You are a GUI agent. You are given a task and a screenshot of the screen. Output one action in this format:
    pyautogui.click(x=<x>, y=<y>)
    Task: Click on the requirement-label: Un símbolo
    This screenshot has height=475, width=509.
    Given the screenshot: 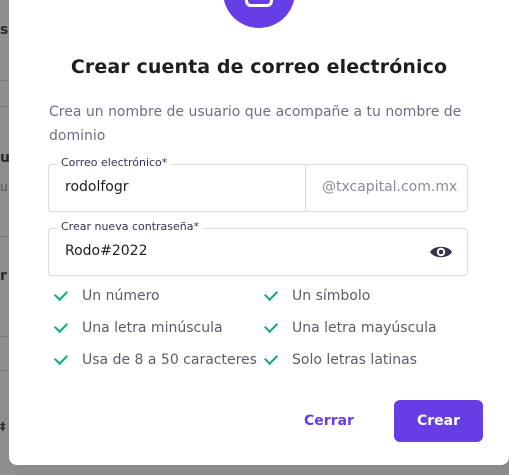 What is the action you would take?
    pyautogui.click(x=331, y=296)
    